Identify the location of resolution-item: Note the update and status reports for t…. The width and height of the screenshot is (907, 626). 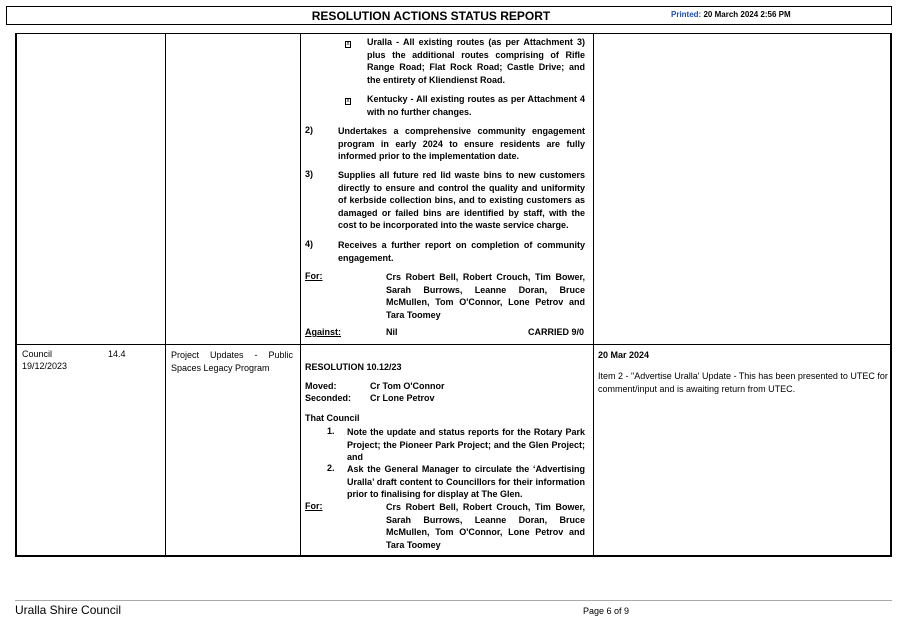
(466, 444).